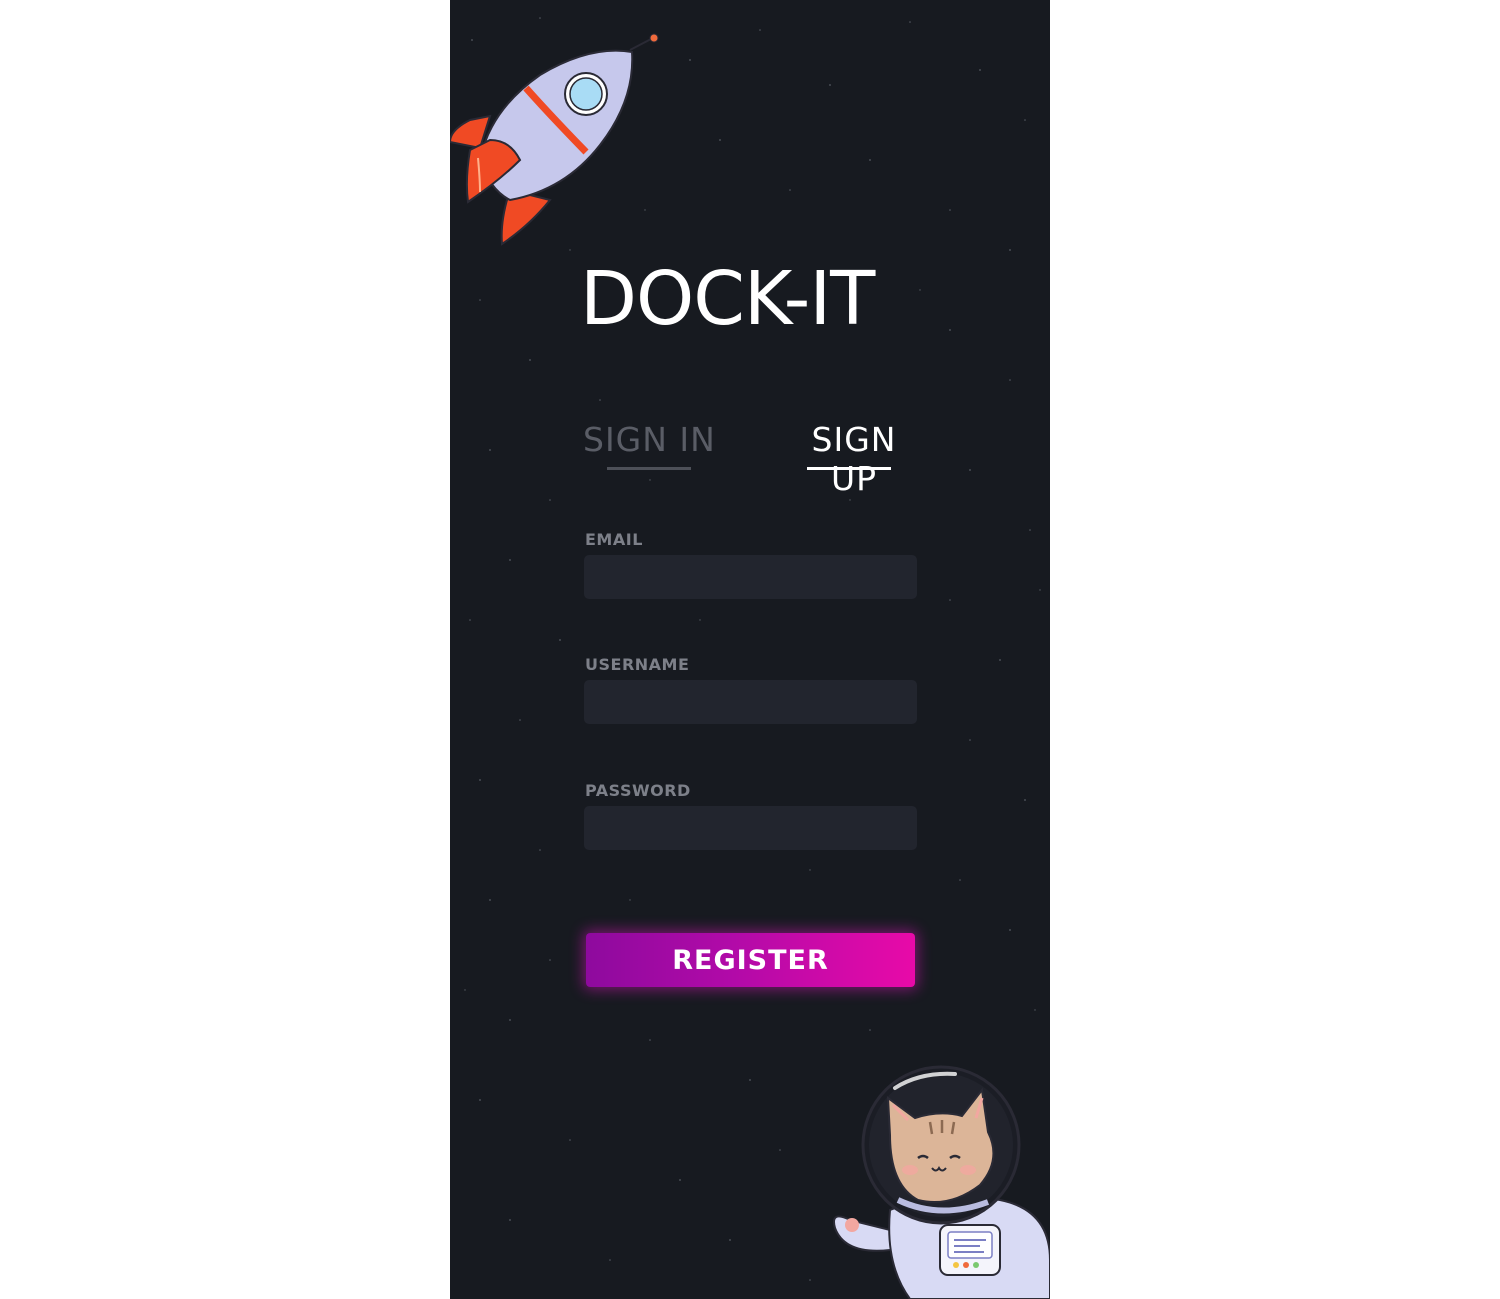 Image resolution: width=1500 pixels, height=1299 pixels. What do you see at coordinates (750, 960) in the screenshot?
I see `register-button: REGISTER` at bounding box center [750, 960].